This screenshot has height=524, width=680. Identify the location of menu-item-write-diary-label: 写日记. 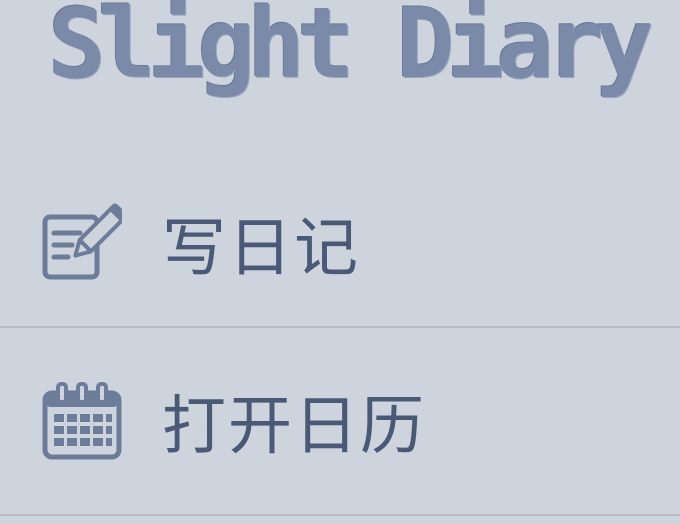
(261, 249).